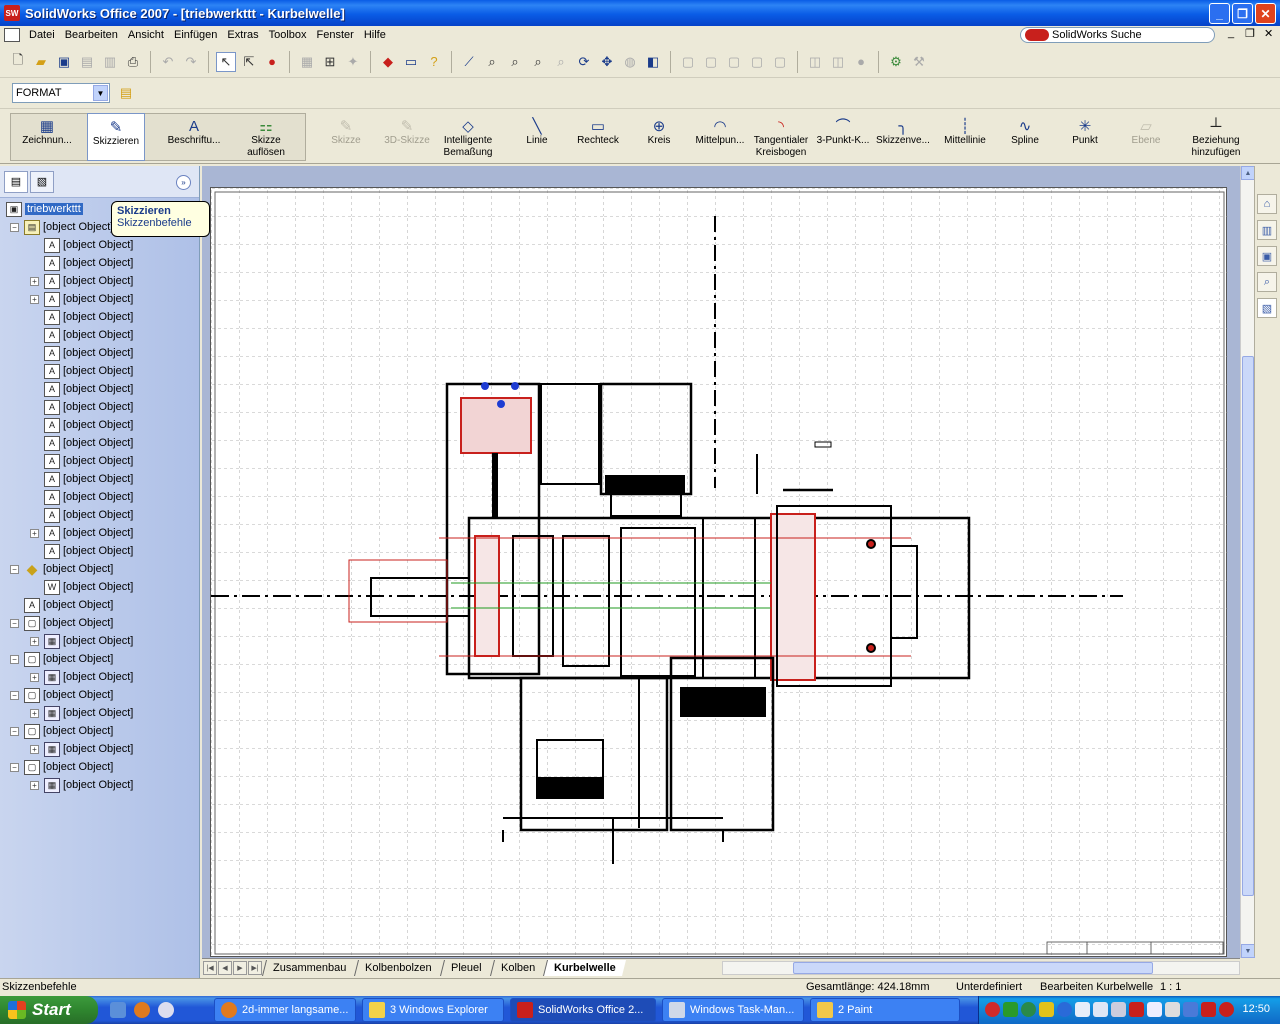 Image resolution: width=1280 pixels, height=1024 pixels. Describe the element at coordinates (1208, 1009) in the screenshot. I see `tray-remove-hardware-icon` at that location.